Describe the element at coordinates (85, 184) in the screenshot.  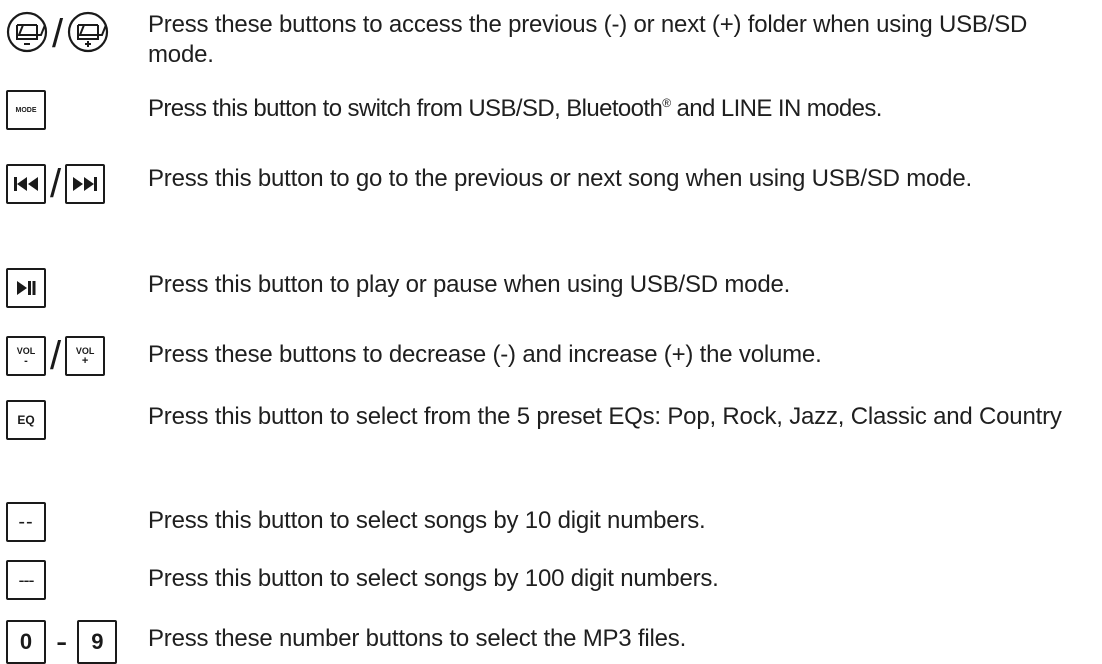
I see `next-track-icon` at that location.